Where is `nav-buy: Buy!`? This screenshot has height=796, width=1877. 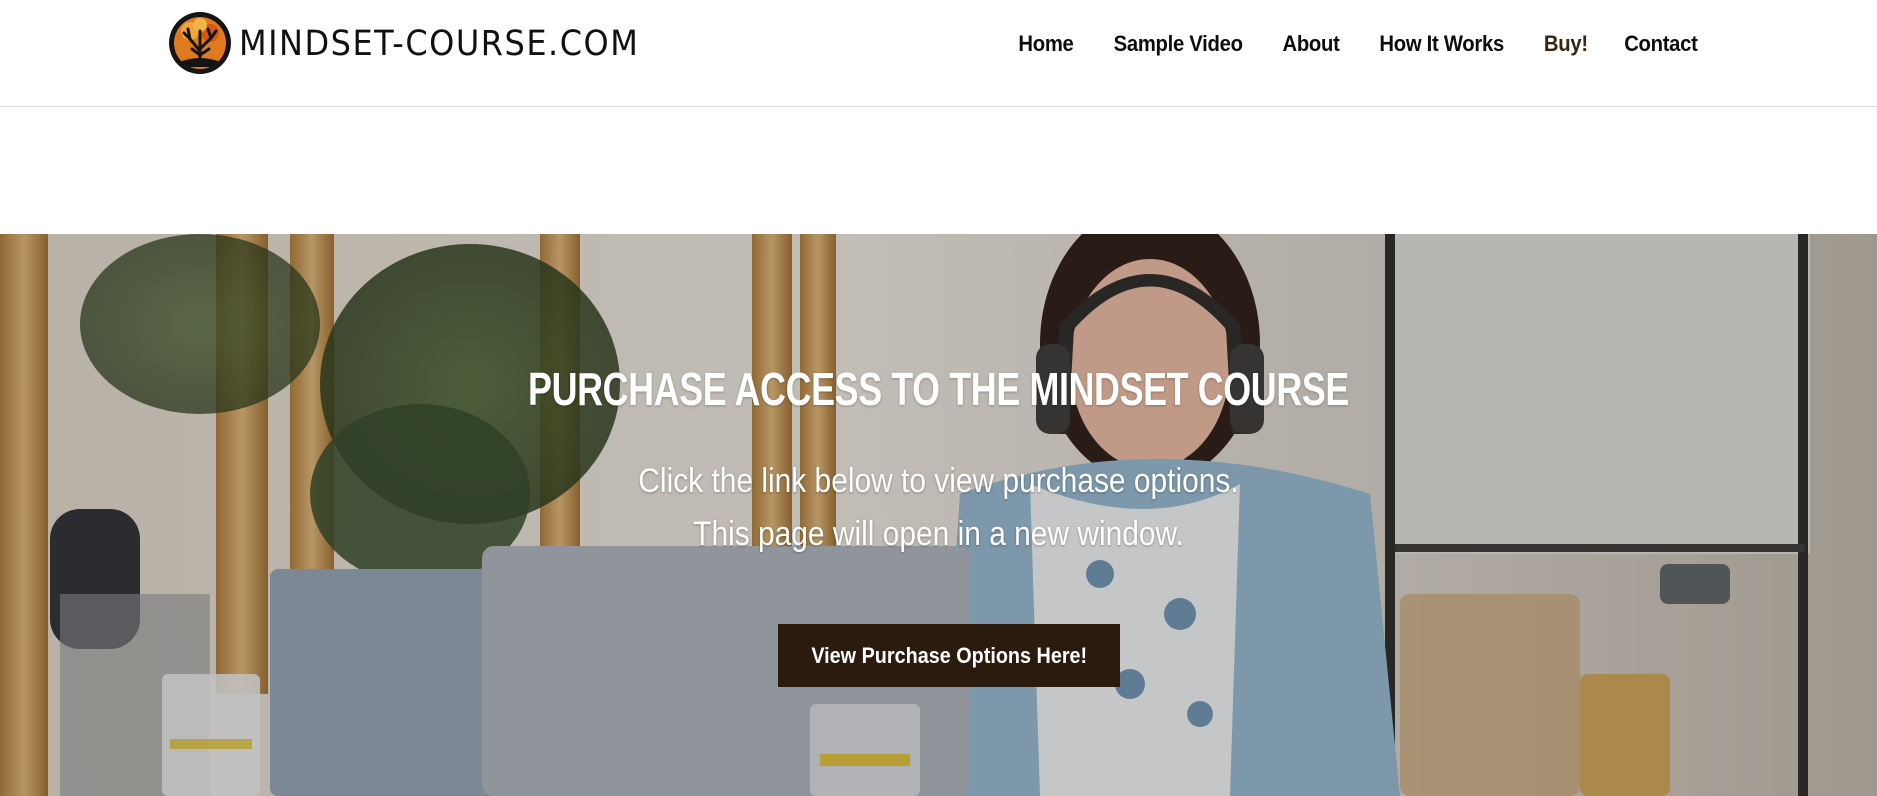 nav-buy: Buy! is located at coordinates (1565, 44).